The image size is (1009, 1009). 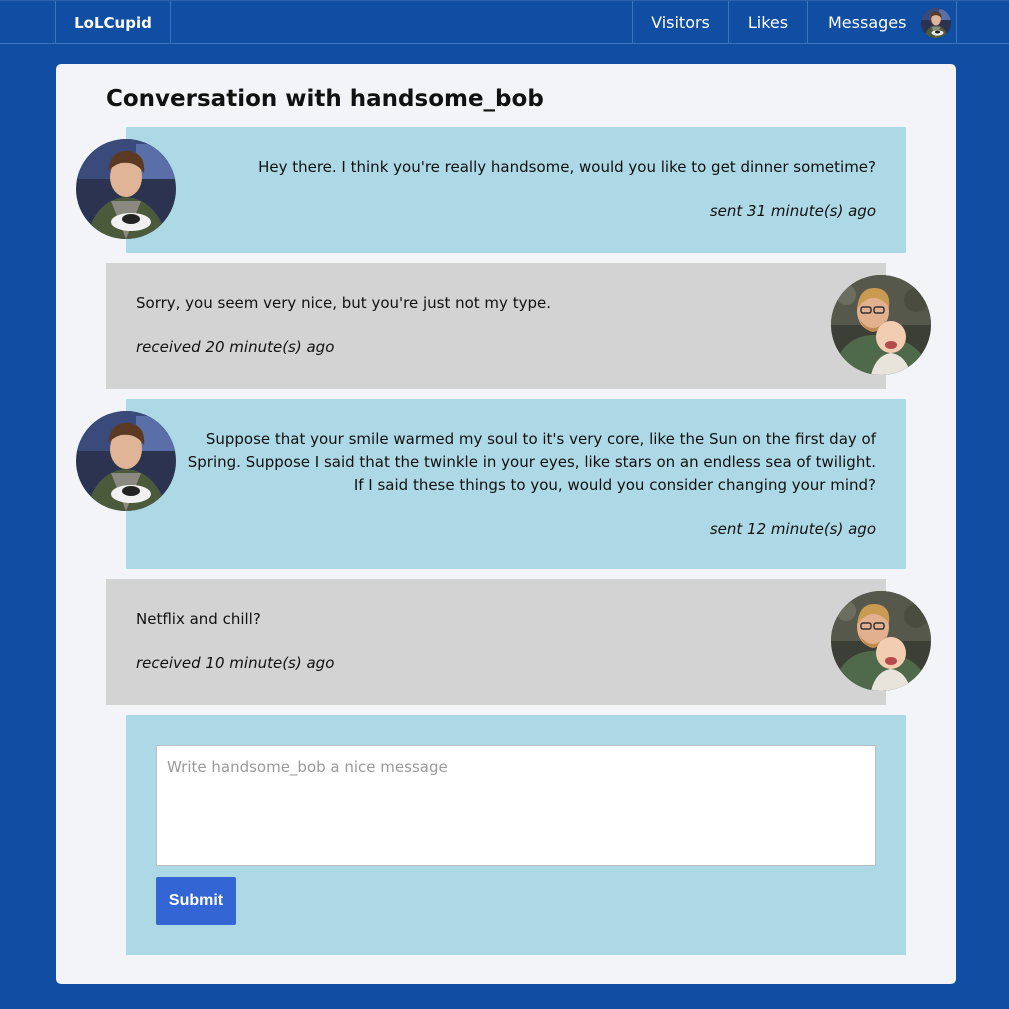 What do you see at coordinates (235, 663) in the screenshot?
I see `message-timestamp: received 10 minute(s) ago` at bounding box center [235, 663].